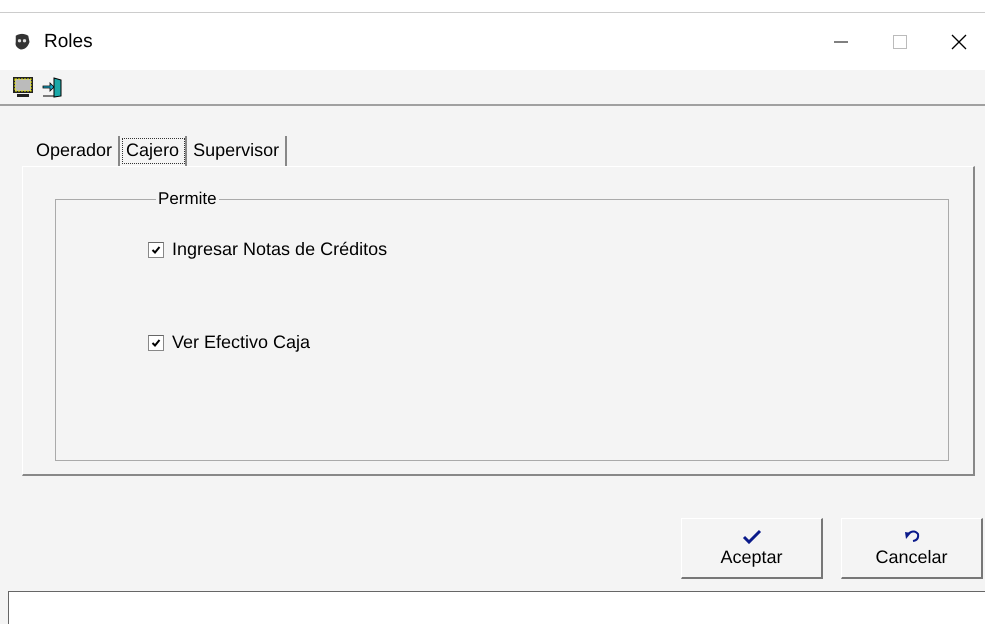  What do you see at coordinates (53, 87) in the screenshot?
I see `exit-door-icon` at bounding box center [53, 87].